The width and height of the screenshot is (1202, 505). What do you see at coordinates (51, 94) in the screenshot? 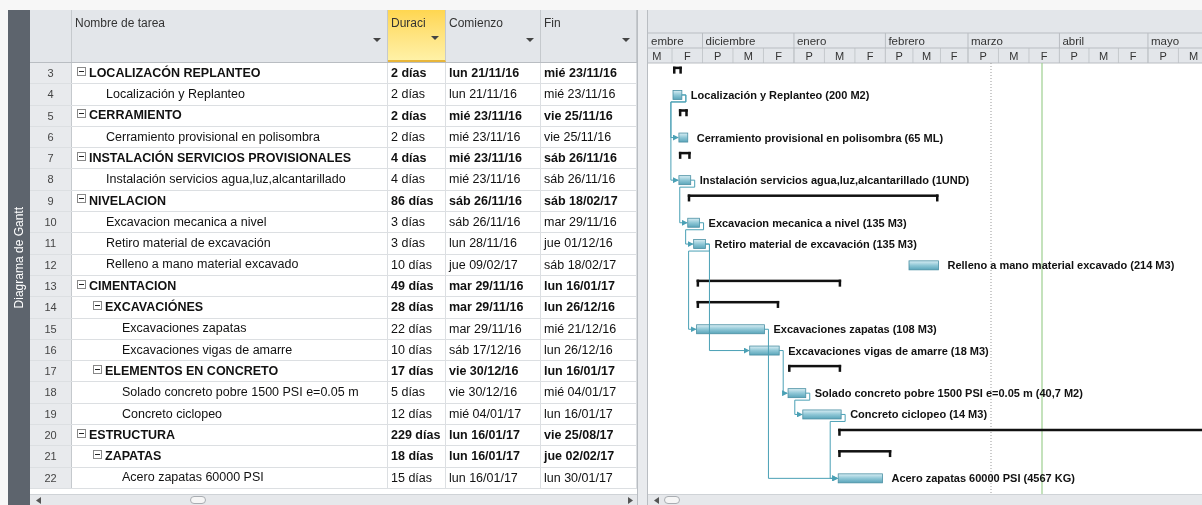
I see `row-number: 4` at bounding box center [51, 94].